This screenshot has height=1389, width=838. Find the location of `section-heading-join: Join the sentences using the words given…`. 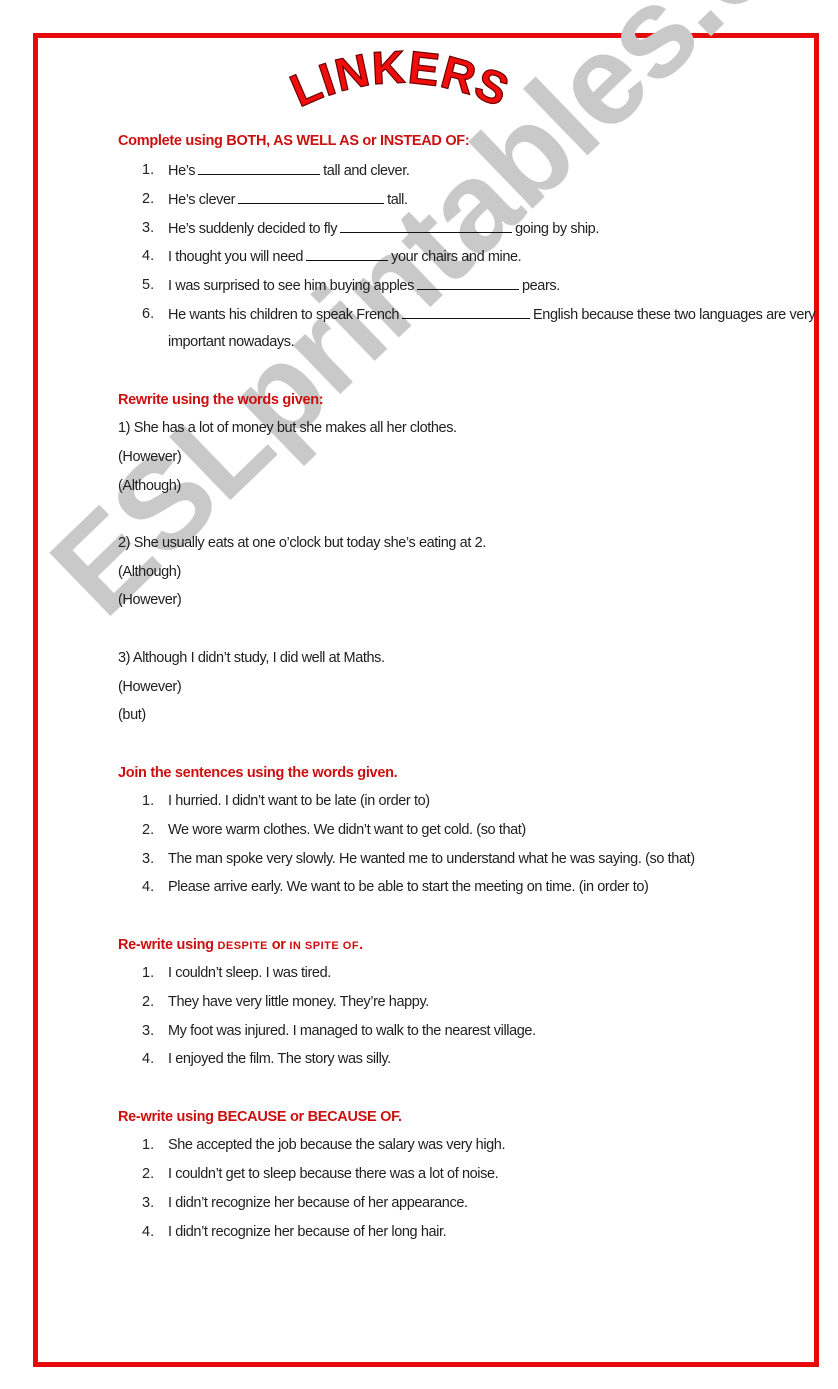

section-heading-join: Join the sentences using the words given… is located at coordinates (258, 773).